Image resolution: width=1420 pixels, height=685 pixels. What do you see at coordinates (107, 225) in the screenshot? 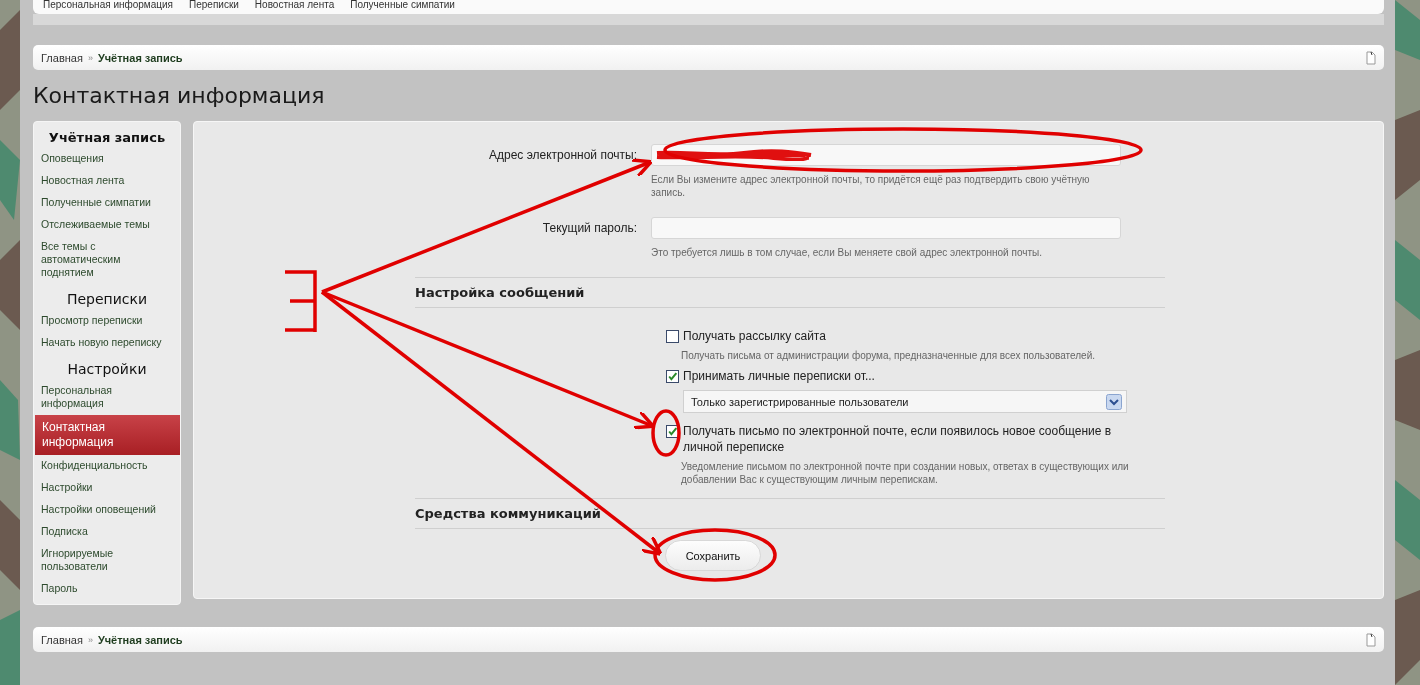
I see `sidebar-item: Отслеживаемые темы` at bounding box center [107, 225].